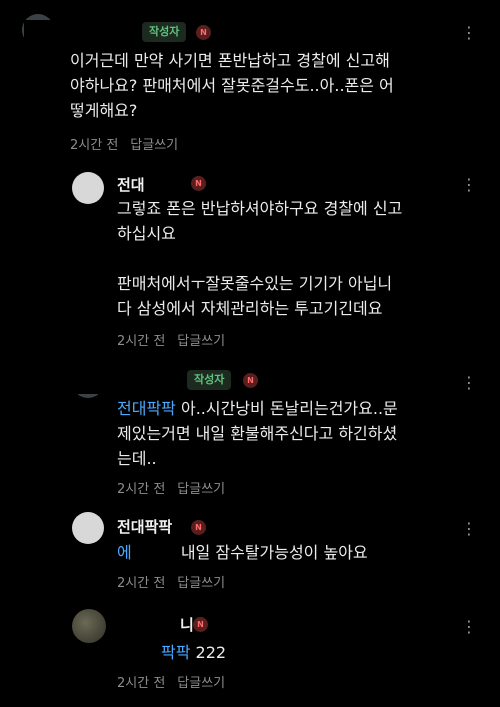 The height and width of the screenshot is (707, 500). I want to click on comment-5: 니 N ⋮ 팍팍 222 2시간 전 답글쓰기, so click(250, 655).